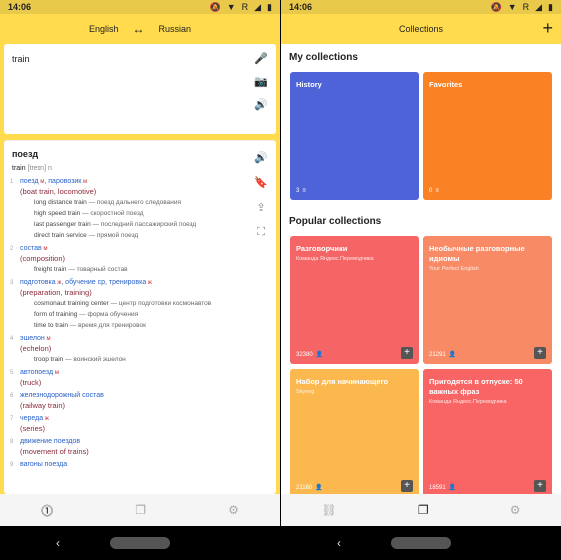  What do you see at coordinates (58, 191) in the screenshot?
I see `entry-meaning: (boat train, locomotive)` at bounding box center [58, 191].